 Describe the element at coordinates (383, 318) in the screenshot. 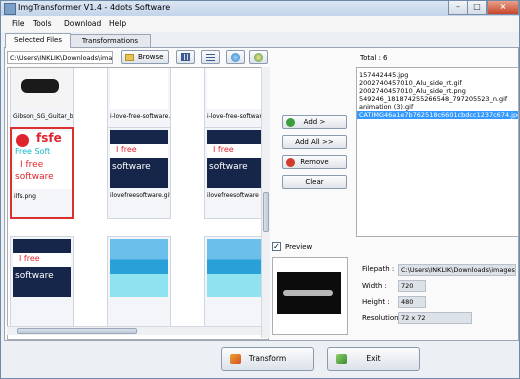

I see `resolution-label: Resolution :` at that location.